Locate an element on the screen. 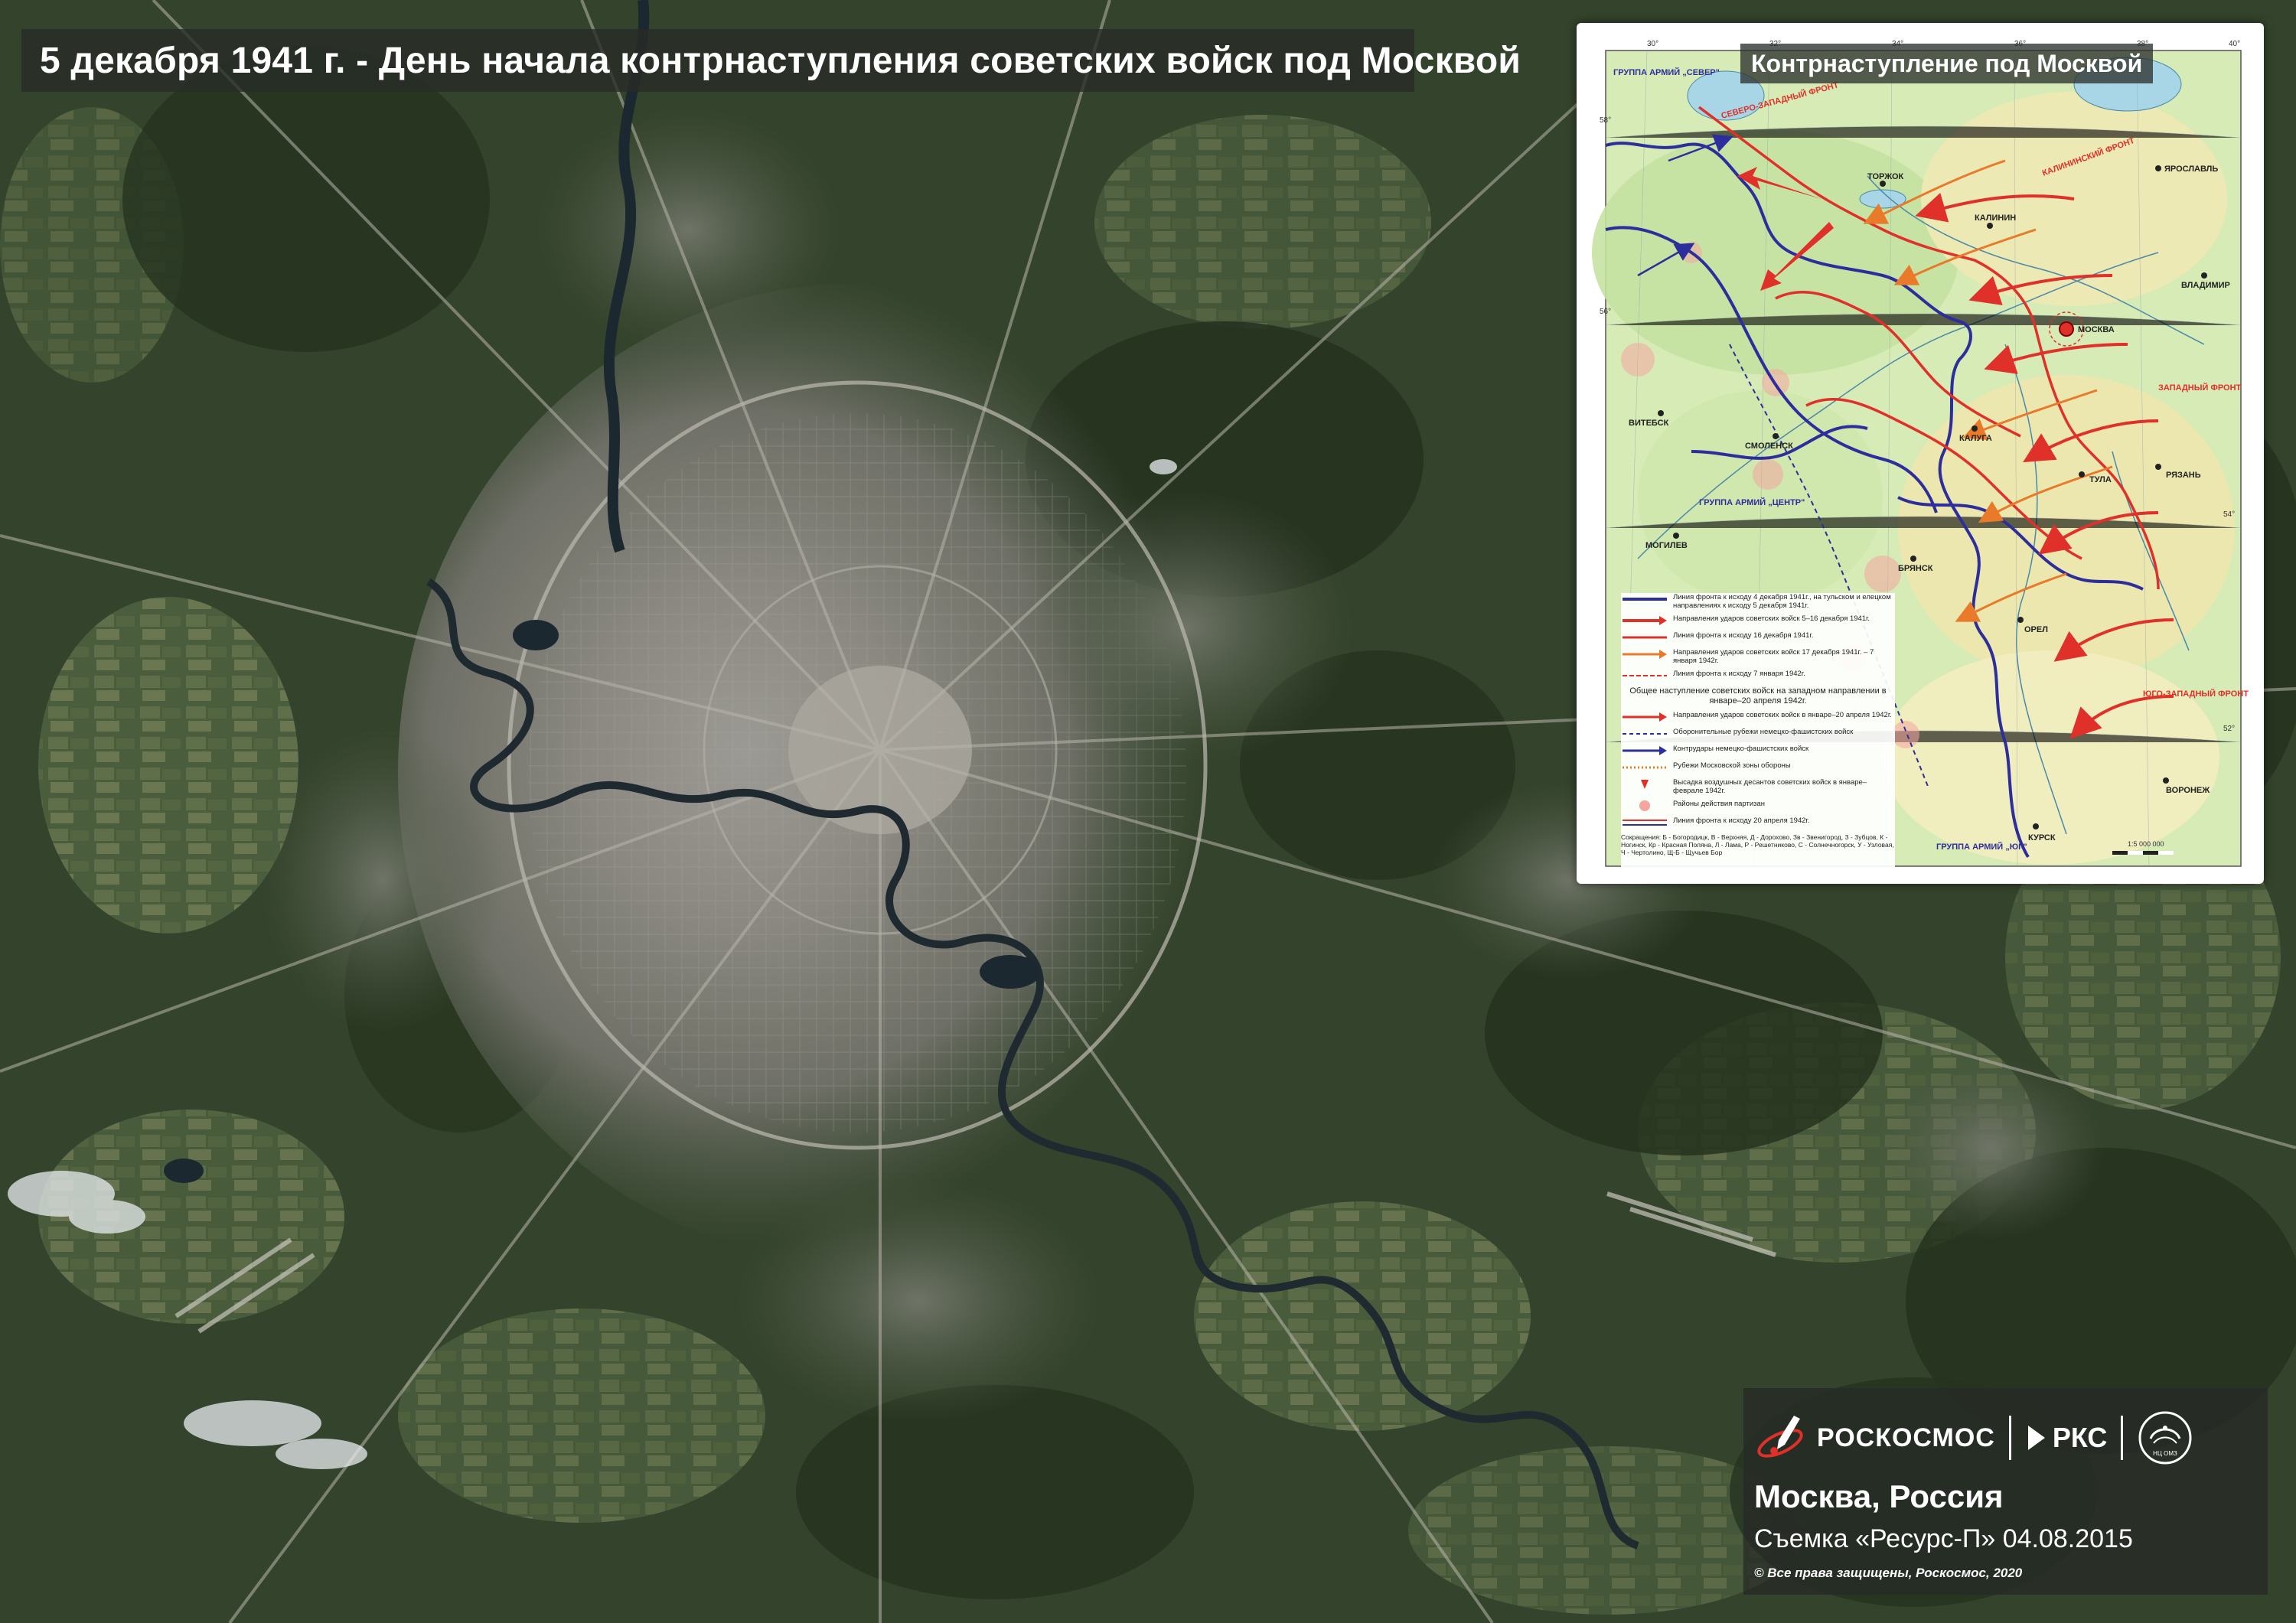  city-label: КУРСК is located at coordinates (2042, 838).